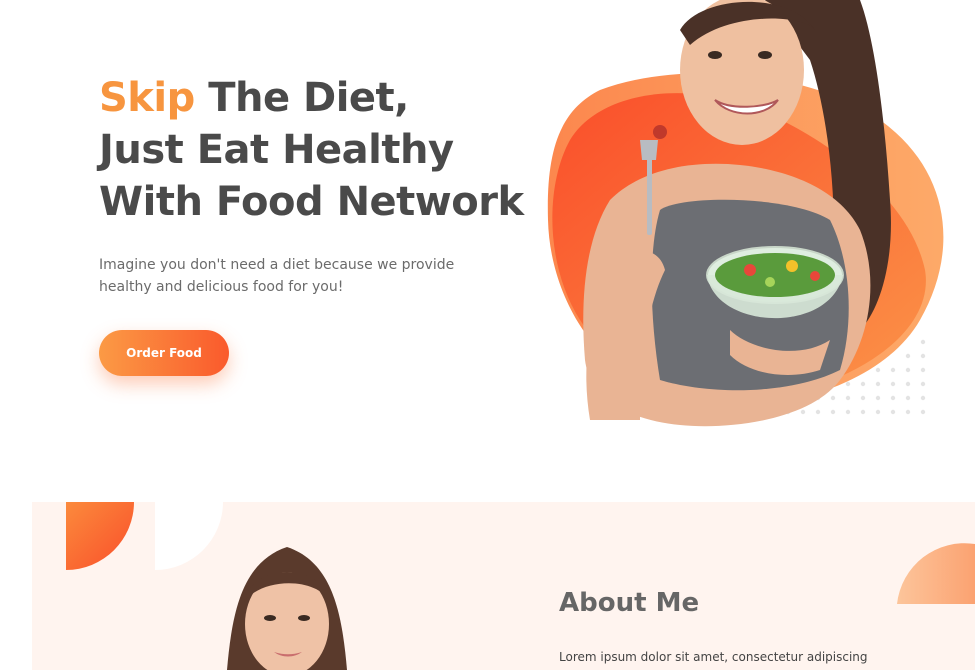 This screenshot has height=670, width=975. Describe the element at coordinates (276, 150) in the screenshot. I see `hero-title-line-2: Just Eat Healthy` at that location.